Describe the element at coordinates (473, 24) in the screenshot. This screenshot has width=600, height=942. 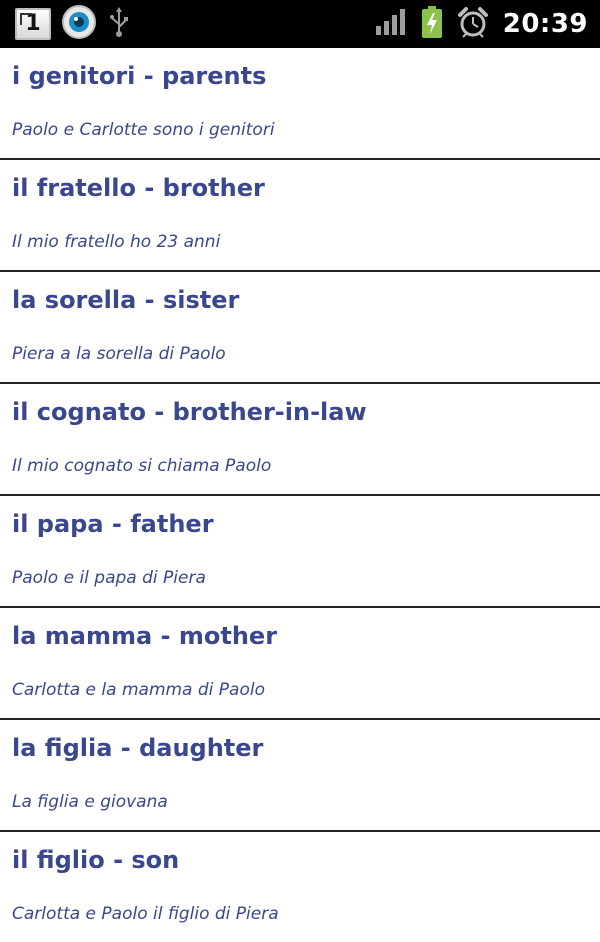
I see `alarm-icon` at that location.